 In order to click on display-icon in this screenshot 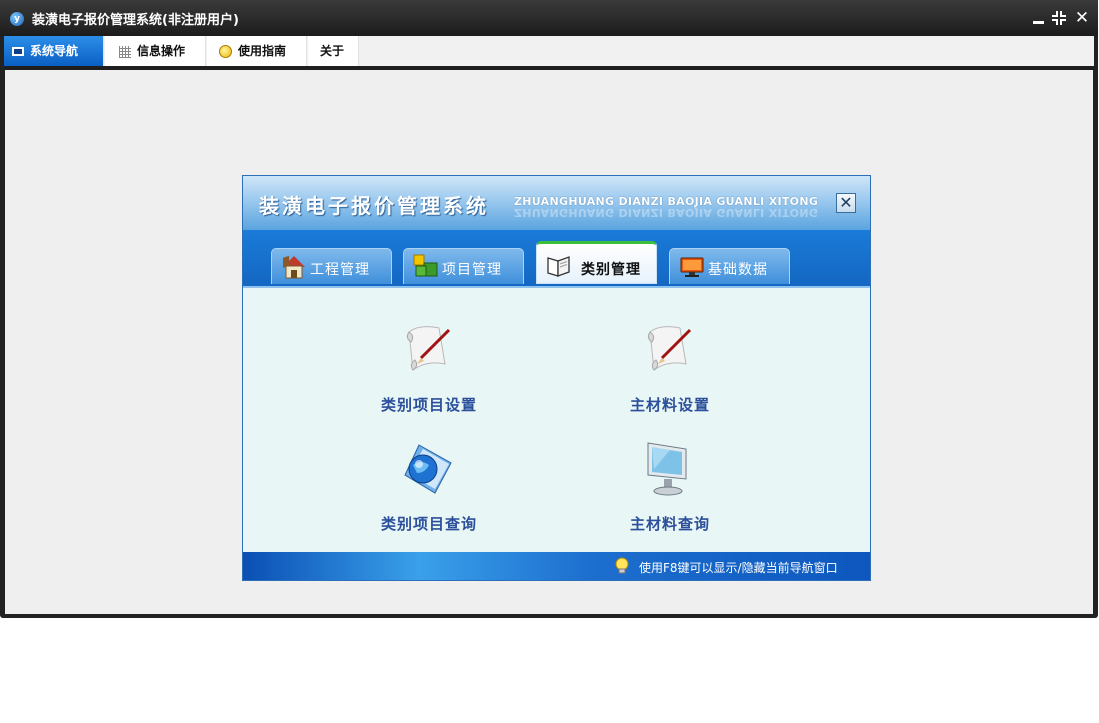, I will do `click(692, 267)`.